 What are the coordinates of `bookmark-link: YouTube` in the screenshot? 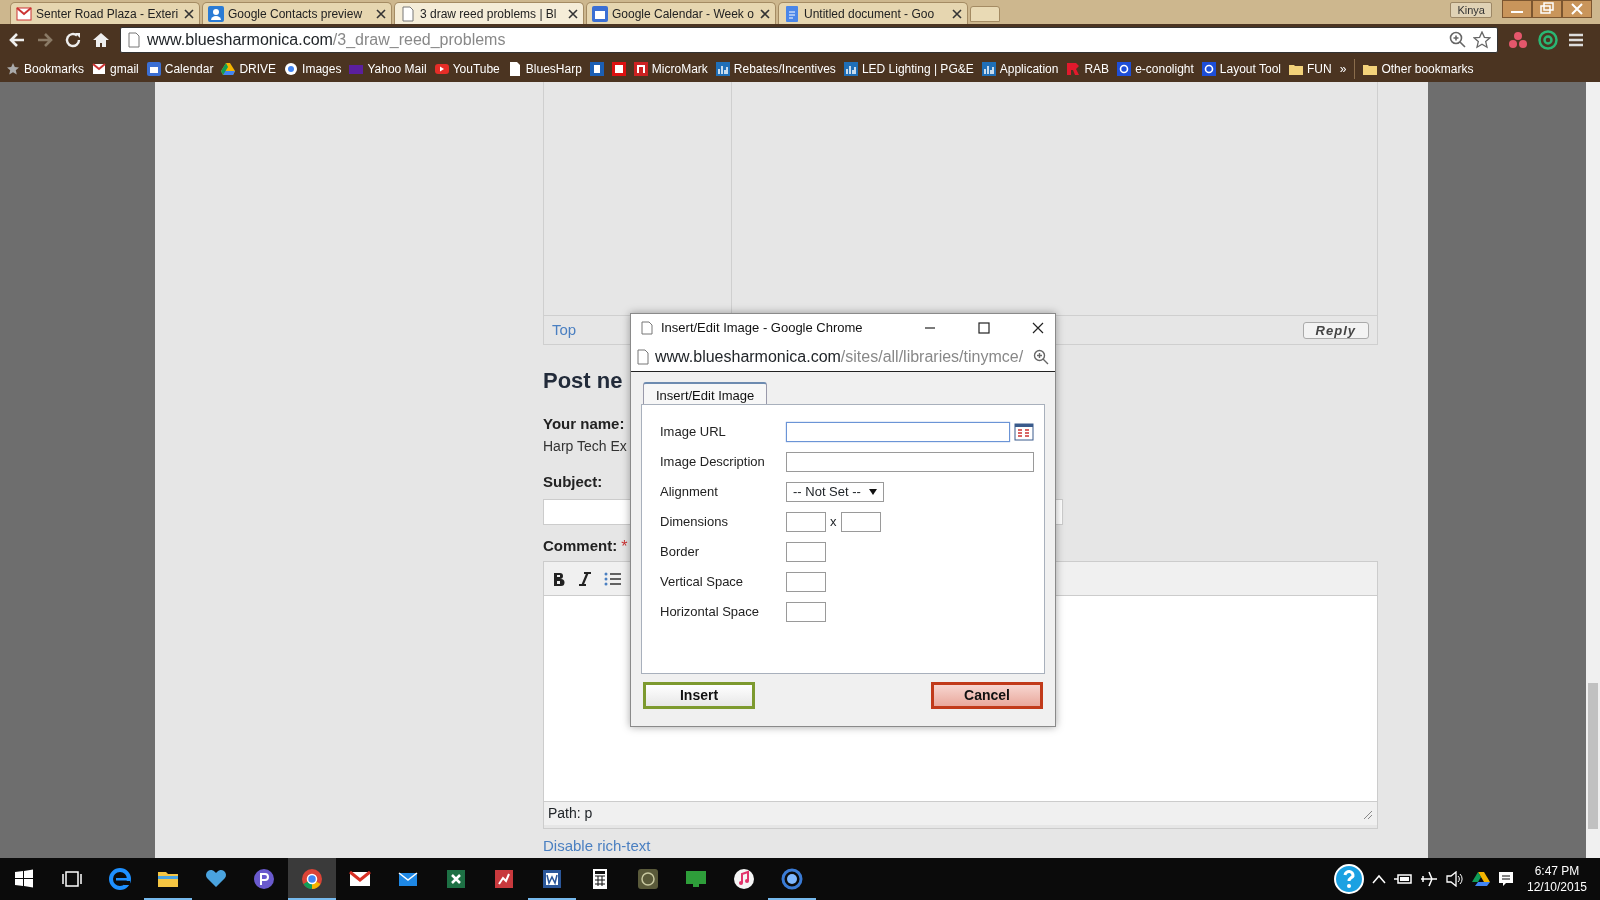 It's located at (467, 69).